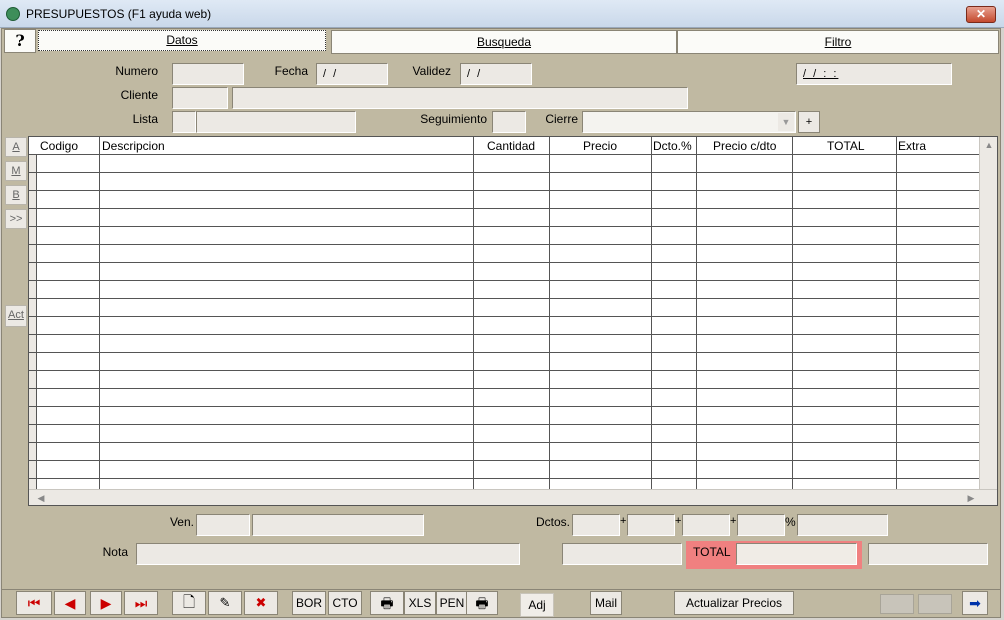 This screenshot has width=1004, height=620. I want to click on actualizar-precios-button: Actualizar Precios, so click(734, 603).